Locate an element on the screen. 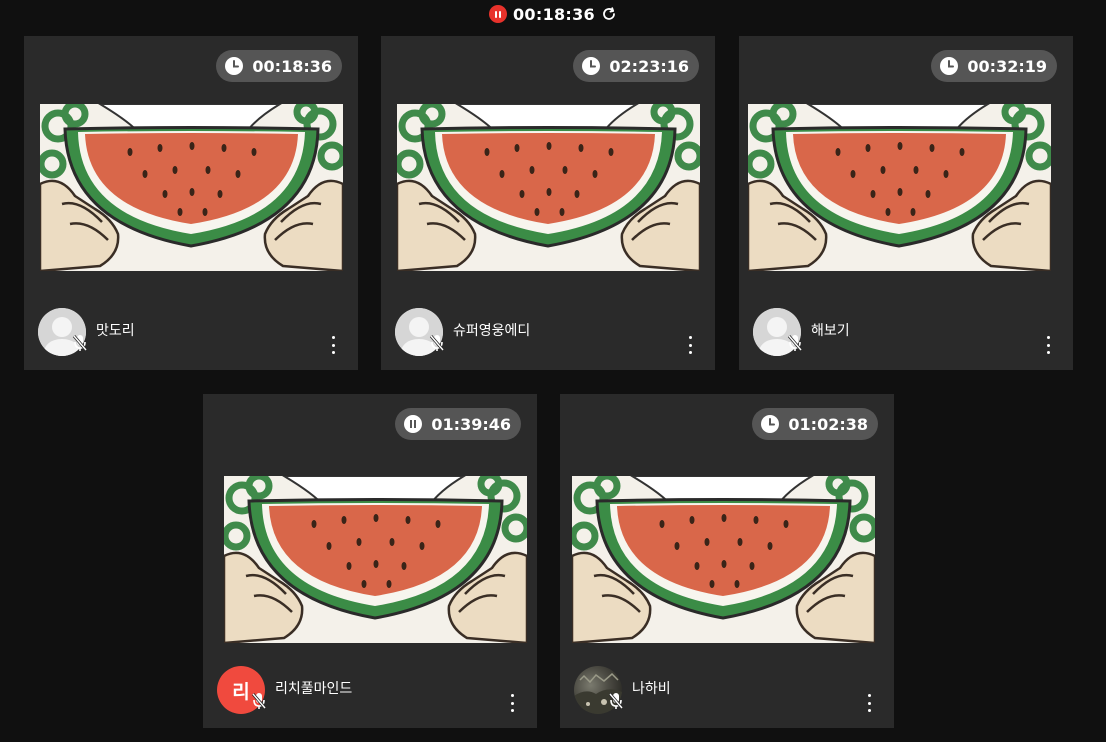 This screenshot has height=742, width=1106. participant-card: 00:32:19 해보기 is located at coordinates (906, 203).